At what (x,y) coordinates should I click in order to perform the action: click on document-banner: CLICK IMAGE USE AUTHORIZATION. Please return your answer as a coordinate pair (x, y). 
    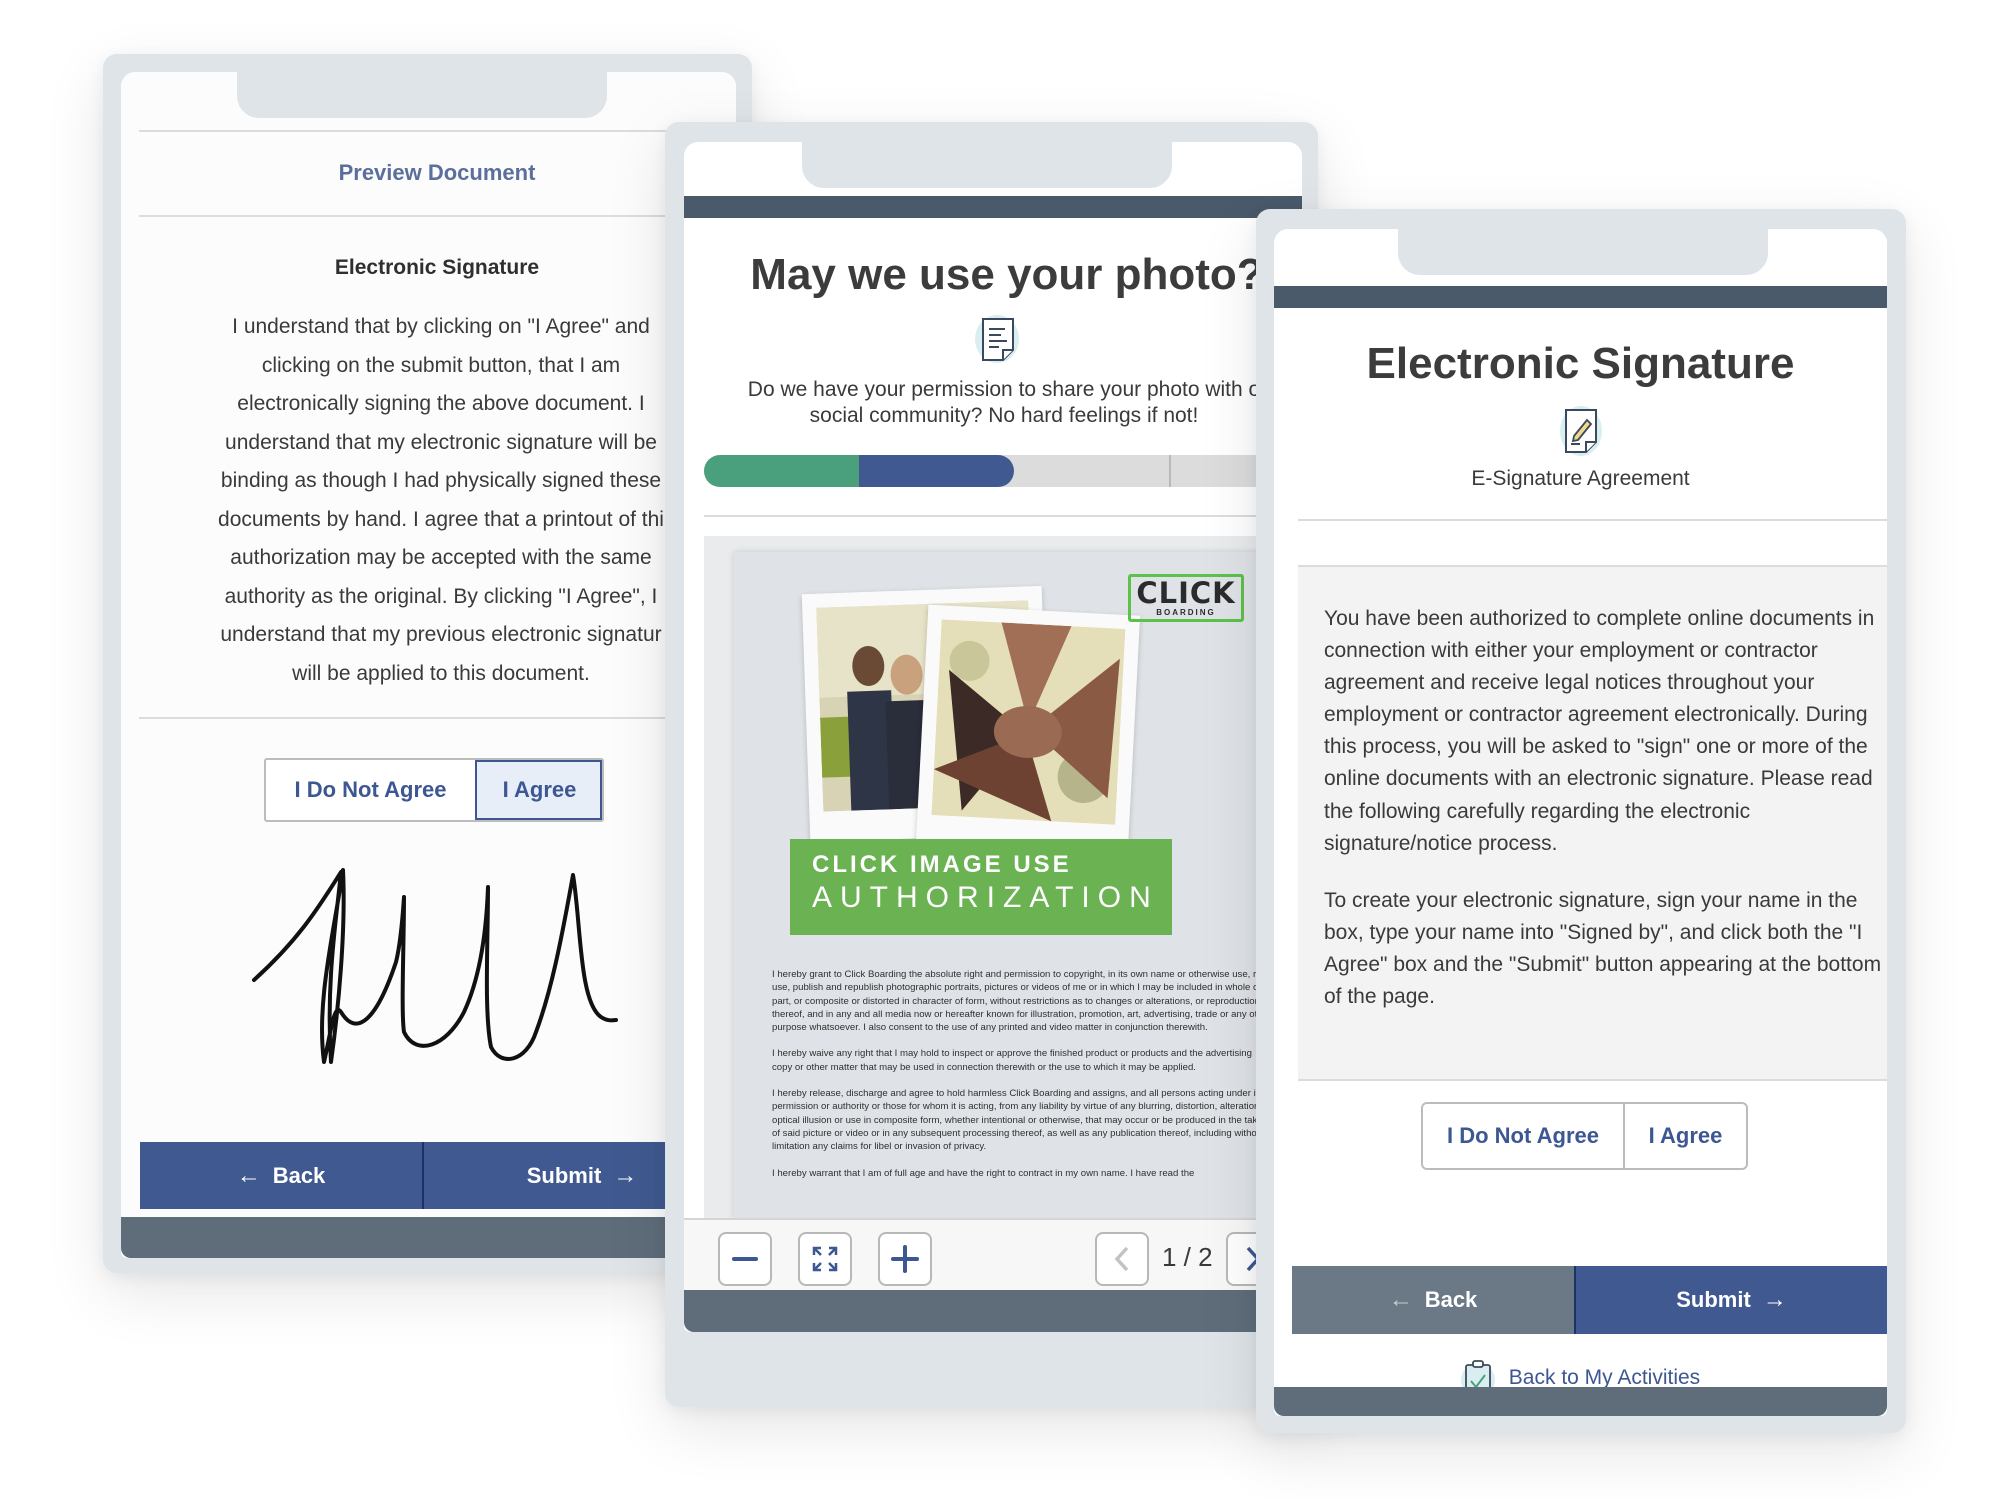
    Looking at the image, I should click on (981, 887).